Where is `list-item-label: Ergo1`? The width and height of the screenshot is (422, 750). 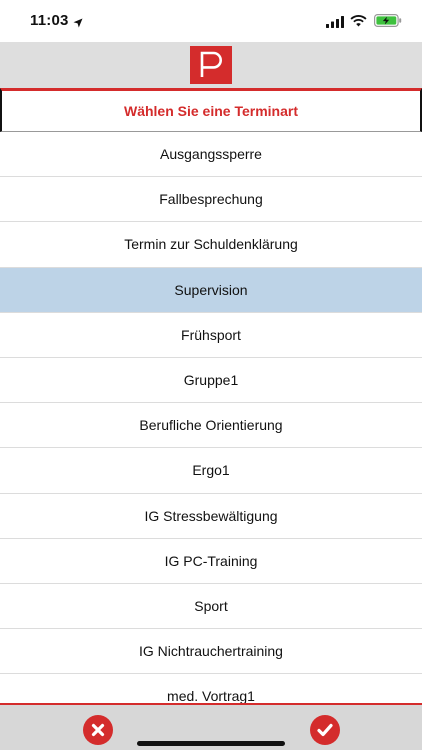 list-item-label: Ergo1 is located at coordinates (211, 470).